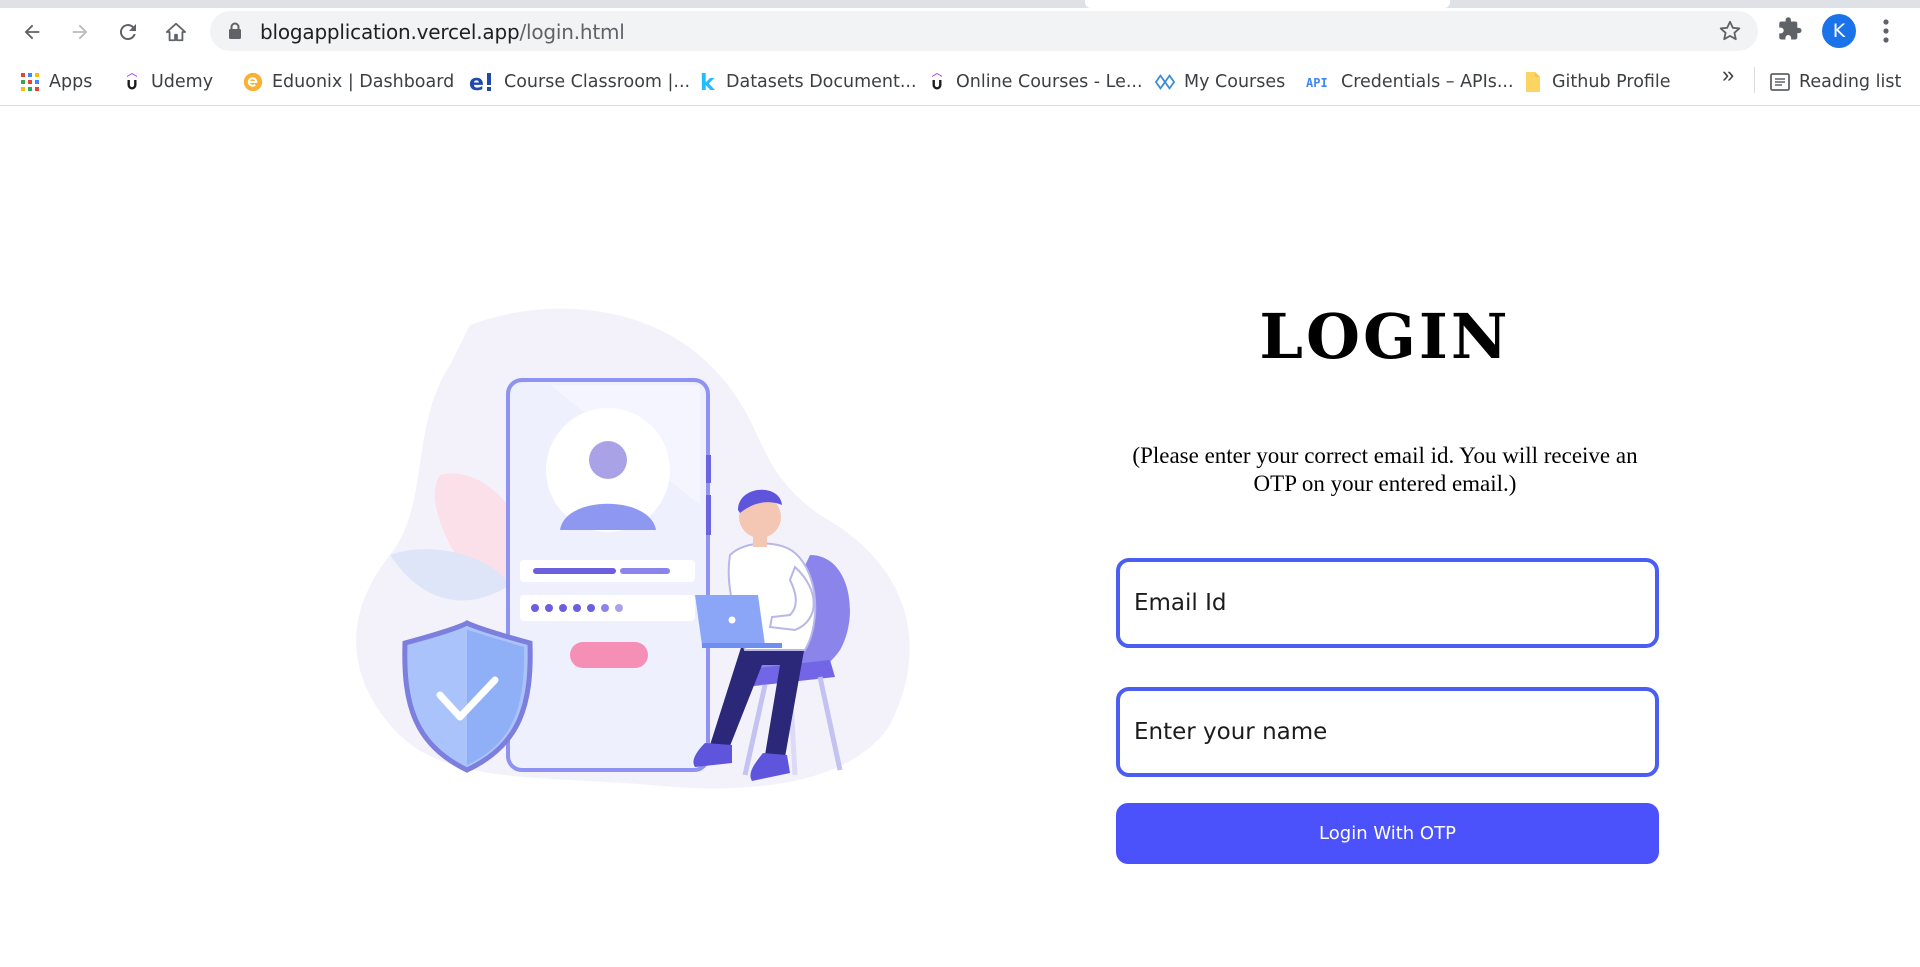  What do you see at coordinates (1611, 82) in the screenshot?
I see `bookmark-label: Github Profile` at bounding box center [1611, 82].